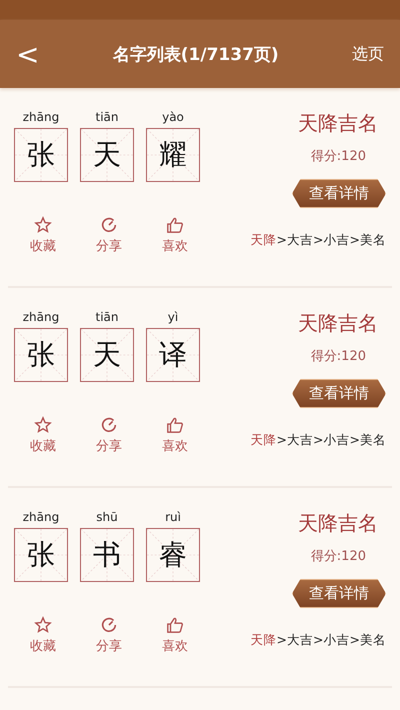  What do you see at coordinates (28, 54) in the screenshot?
I see `back-button: <` at bounding box center [28, 54].